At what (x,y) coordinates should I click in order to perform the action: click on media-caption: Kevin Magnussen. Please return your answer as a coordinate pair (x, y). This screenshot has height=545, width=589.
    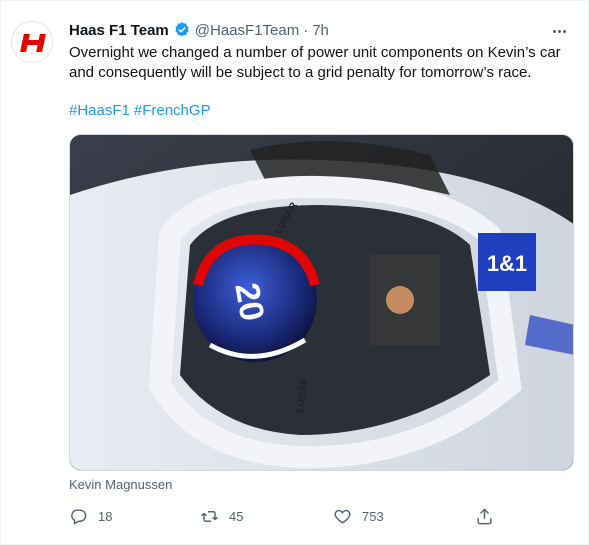
    Looking at the image, I should click on (120, 484).